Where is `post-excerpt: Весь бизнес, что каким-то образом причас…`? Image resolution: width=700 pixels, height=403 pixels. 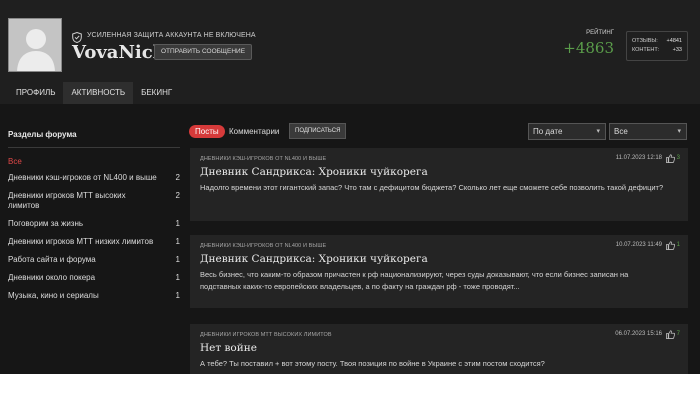
post-excerpt: Весь бизнес, что каким-то образом причас… is located at coordinates (414, 280).